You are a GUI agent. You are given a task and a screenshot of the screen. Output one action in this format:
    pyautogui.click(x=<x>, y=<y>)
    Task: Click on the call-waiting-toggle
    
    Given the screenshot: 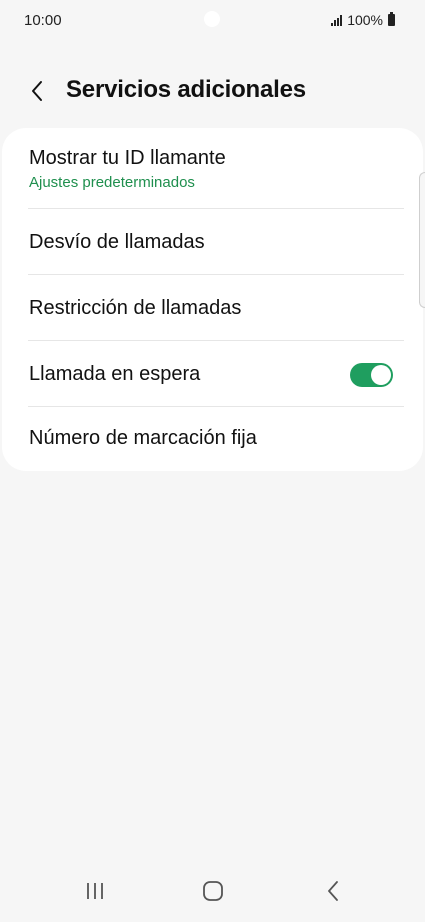 What is the action you would take?
    pyautogui.click(x=371, y=375)
    